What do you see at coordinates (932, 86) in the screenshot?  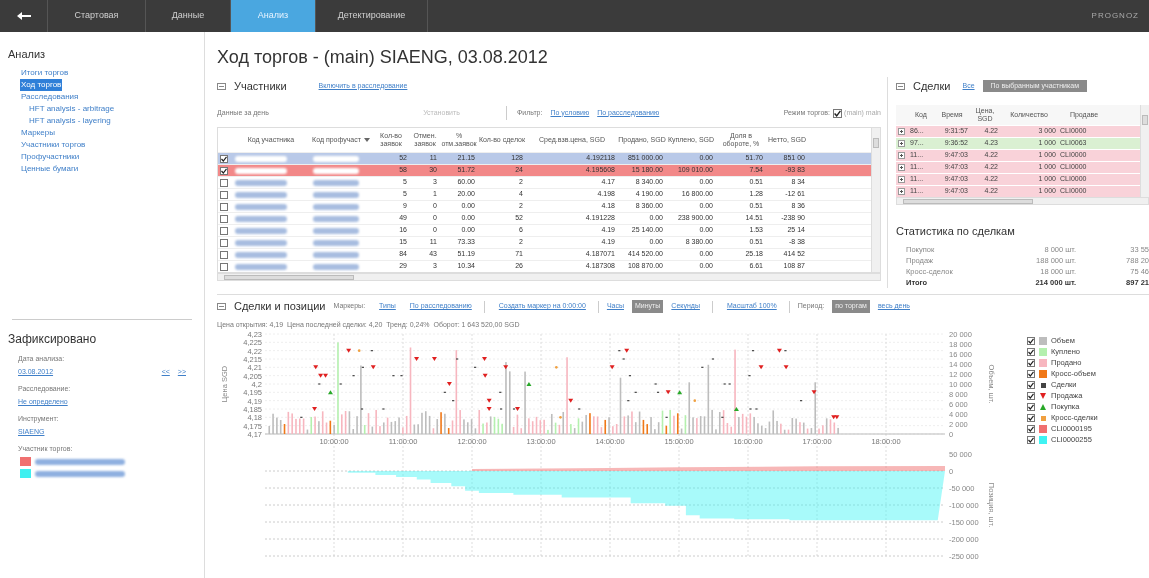 I see `panel-title: Сделки` at bounding box center [932, 86].